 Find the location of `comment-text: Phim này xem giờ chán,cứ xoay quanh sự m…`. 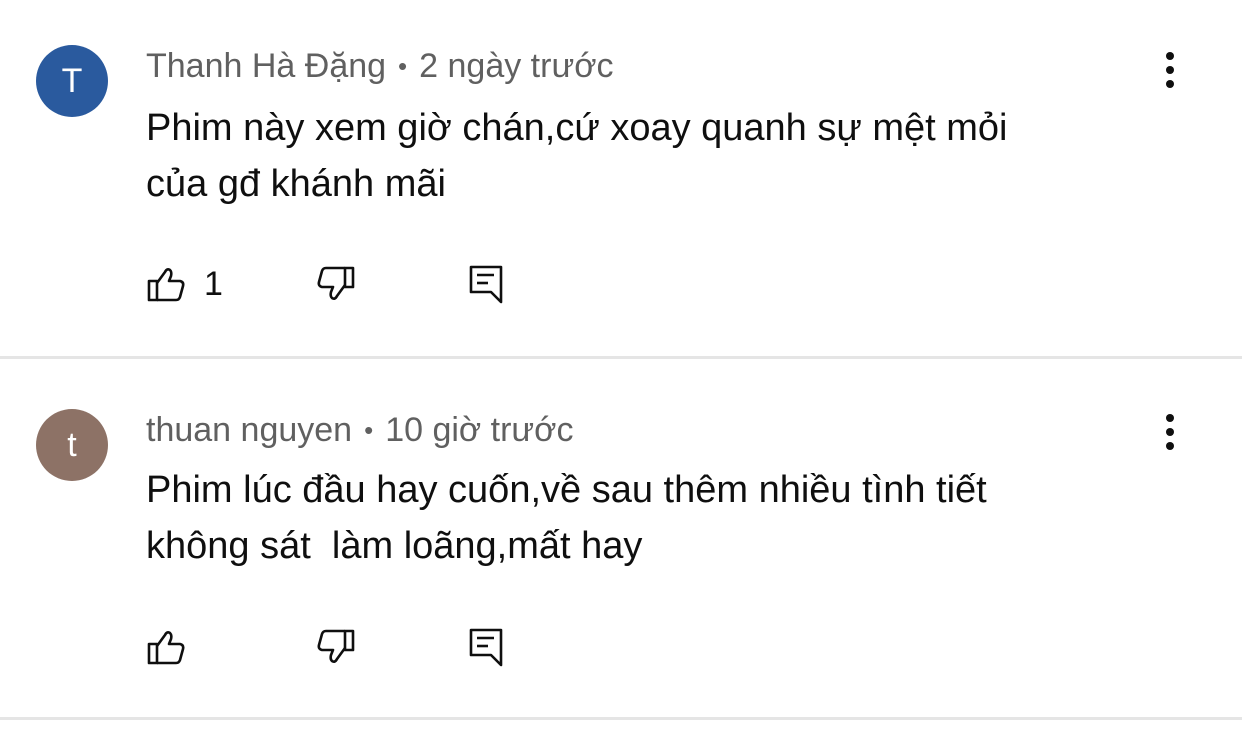

comment-text: Phim này xem giờ chán,cứ xoay quanh sự m… is located at coordinates (646, 156).